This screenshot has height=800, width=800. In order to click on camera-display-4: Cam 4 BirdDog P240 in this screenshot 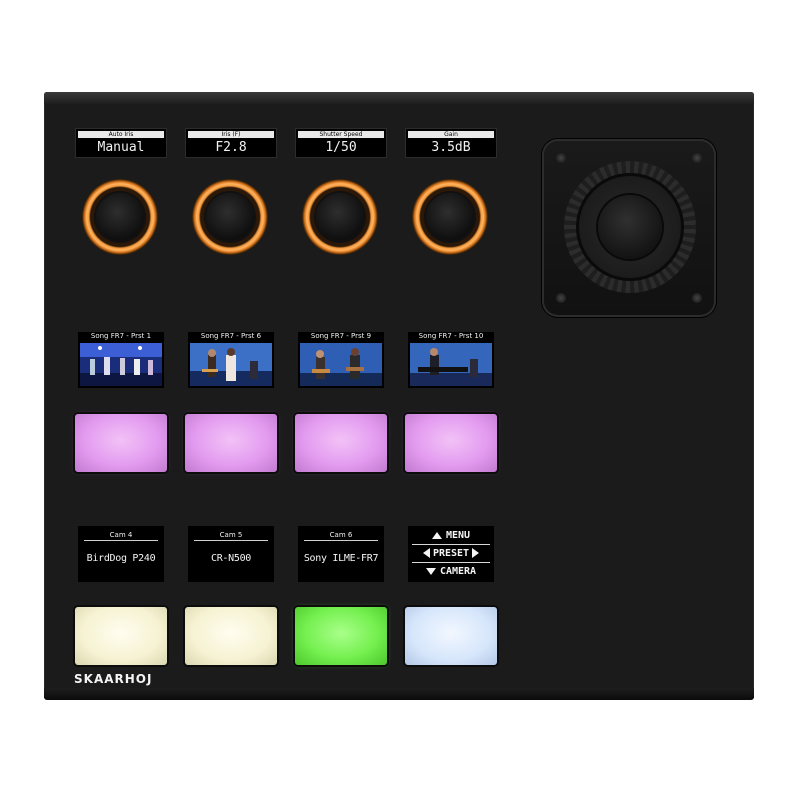, I will do `click(121, 554)`.